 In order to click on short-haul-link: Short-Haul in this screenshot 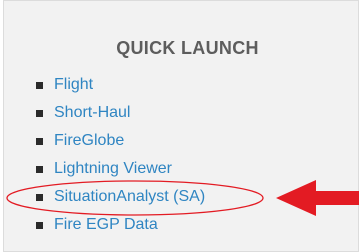, I will do `click(92, 113)`.